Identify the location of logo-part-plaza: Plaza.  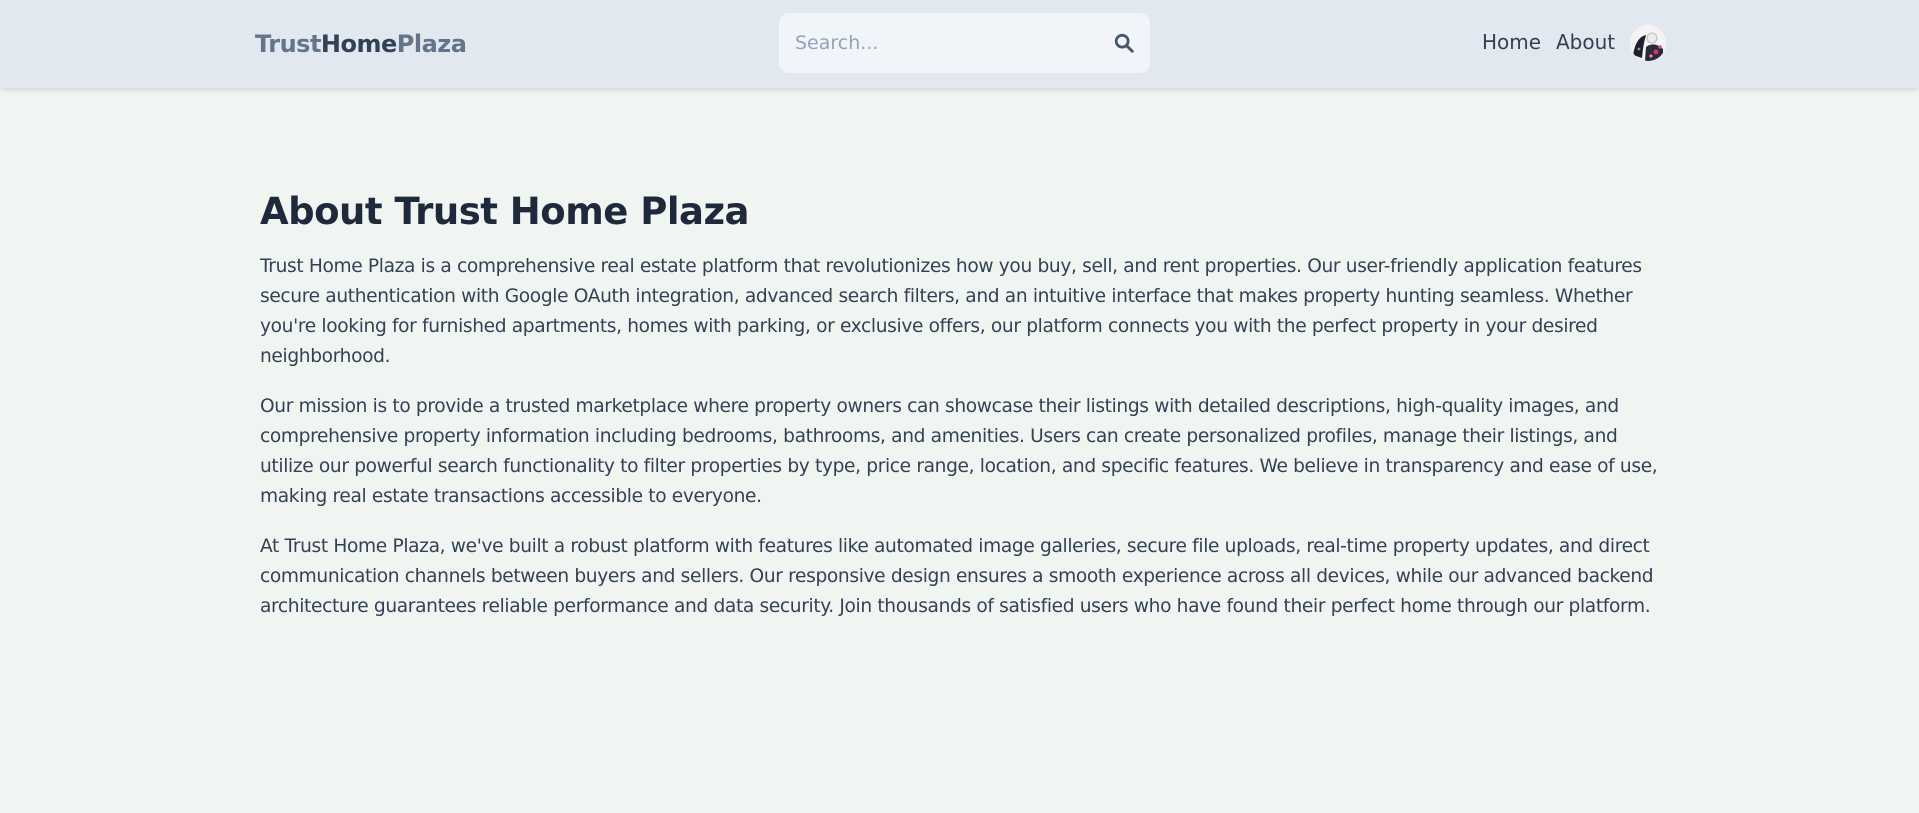
(431, 44).